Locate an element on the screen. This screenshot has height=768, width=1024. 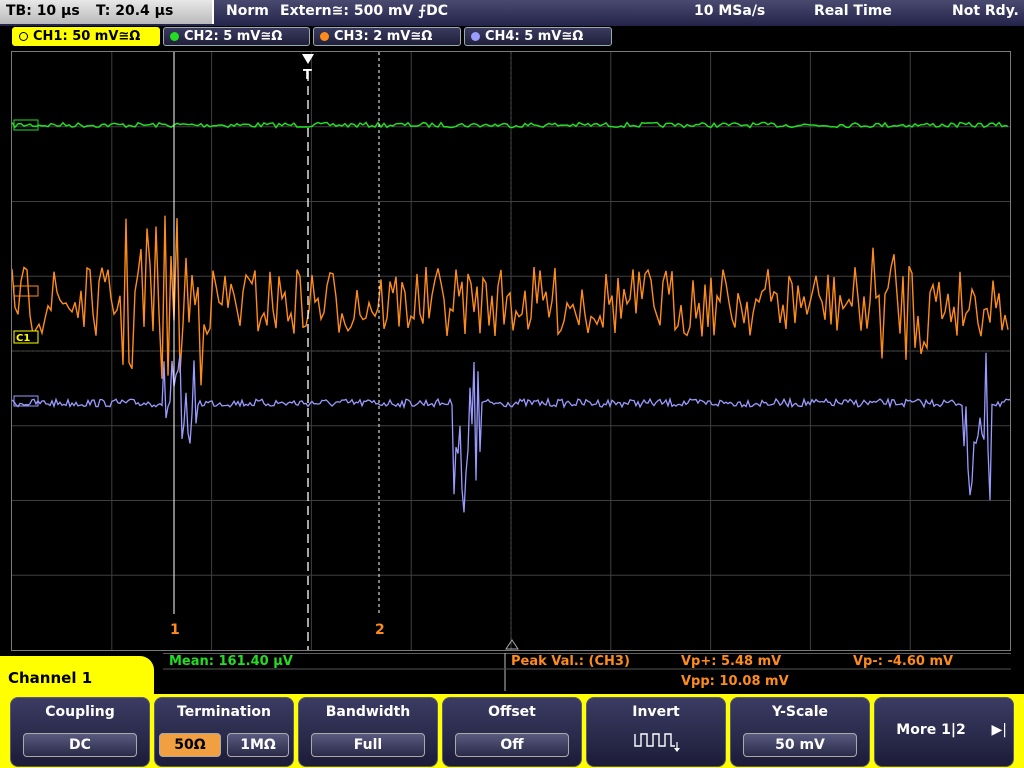
sample-rate: 10 MSa/s is located at coordinates (730, 11).